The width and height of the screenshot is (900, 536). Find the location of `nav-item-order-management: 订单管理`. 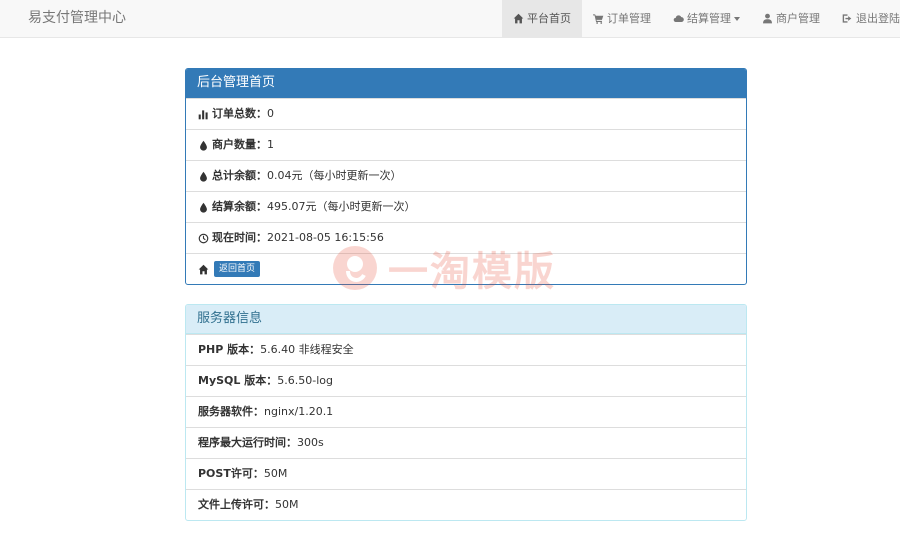

nav-item-order-management: 订单管理 is located at coordinates (622, 18).